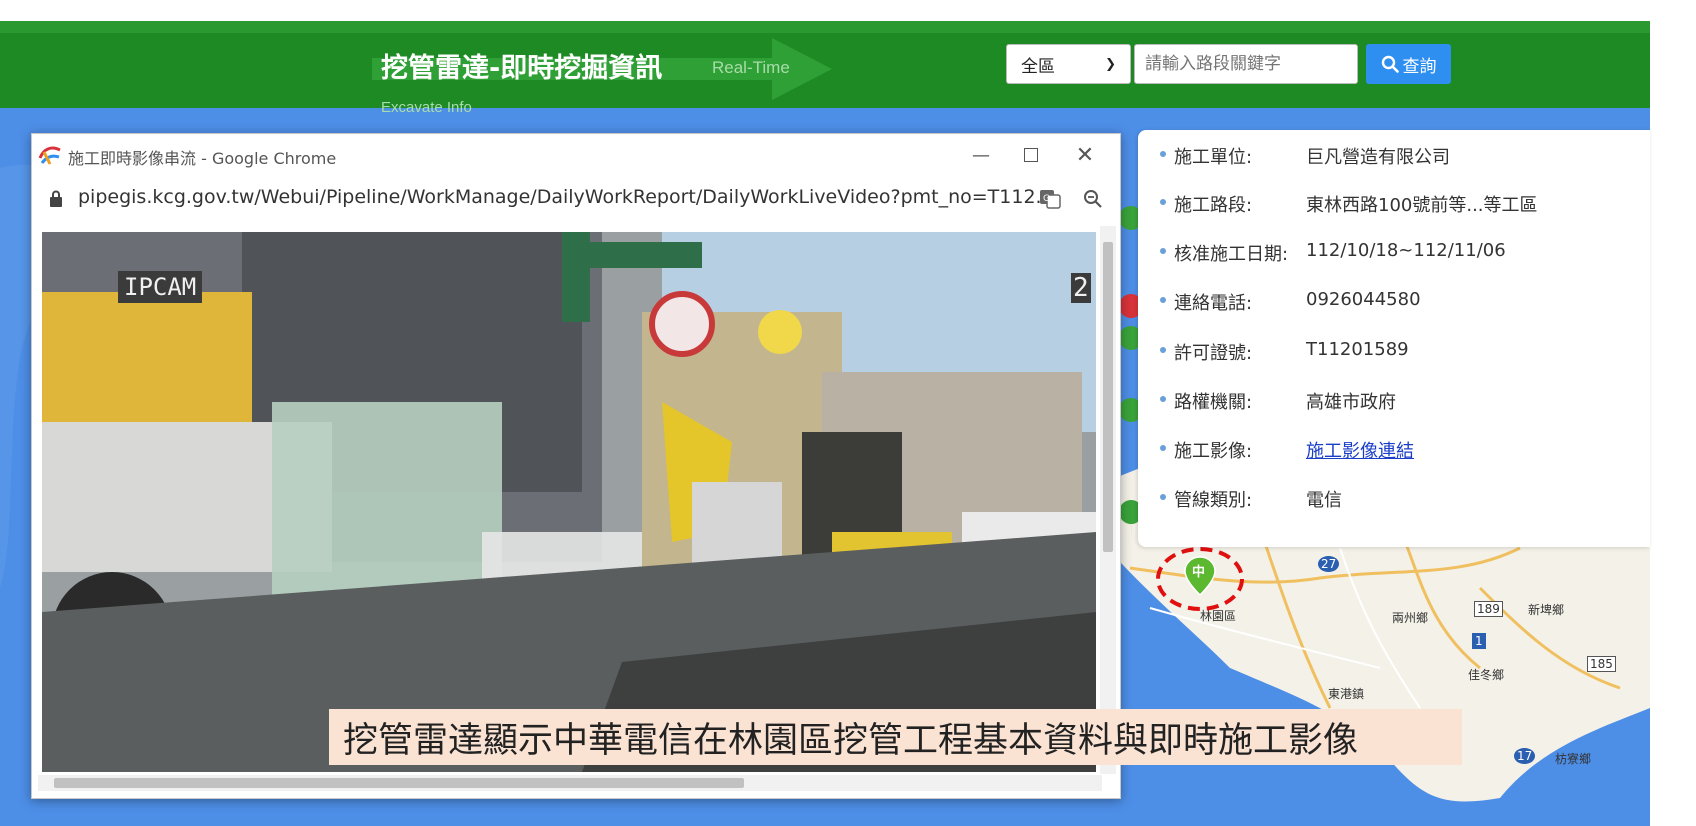  What do you see at coordinates (1410, 618) in the screenshot?
I see `map-label: 兩州鄉` at bounding box center [1410, 618].